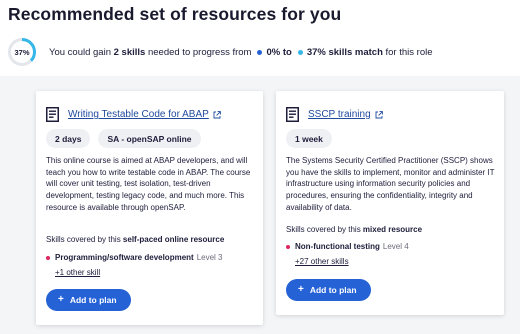 The width and height of the screenshot is (520, 334). I want to click on to-label: 37% skills match, so click(344, 52).